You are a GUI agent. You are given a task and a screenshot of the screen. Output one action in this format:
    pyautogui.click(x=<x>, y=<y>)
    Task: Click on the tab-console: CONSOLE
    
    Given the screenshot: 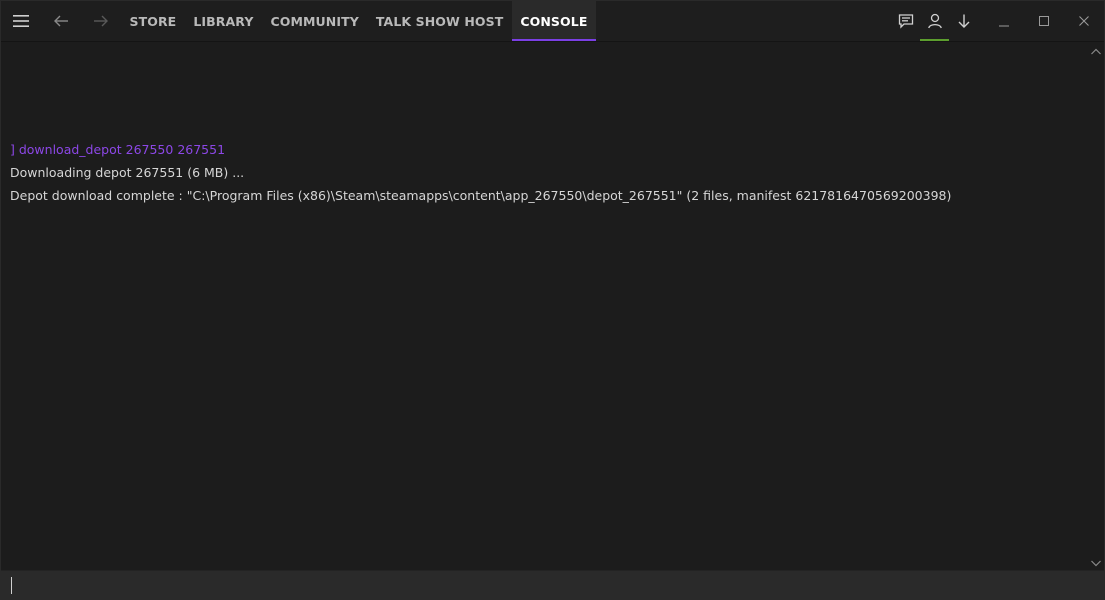 What is the action you would take?
    pyautogui.click(x=554, y=21)
    